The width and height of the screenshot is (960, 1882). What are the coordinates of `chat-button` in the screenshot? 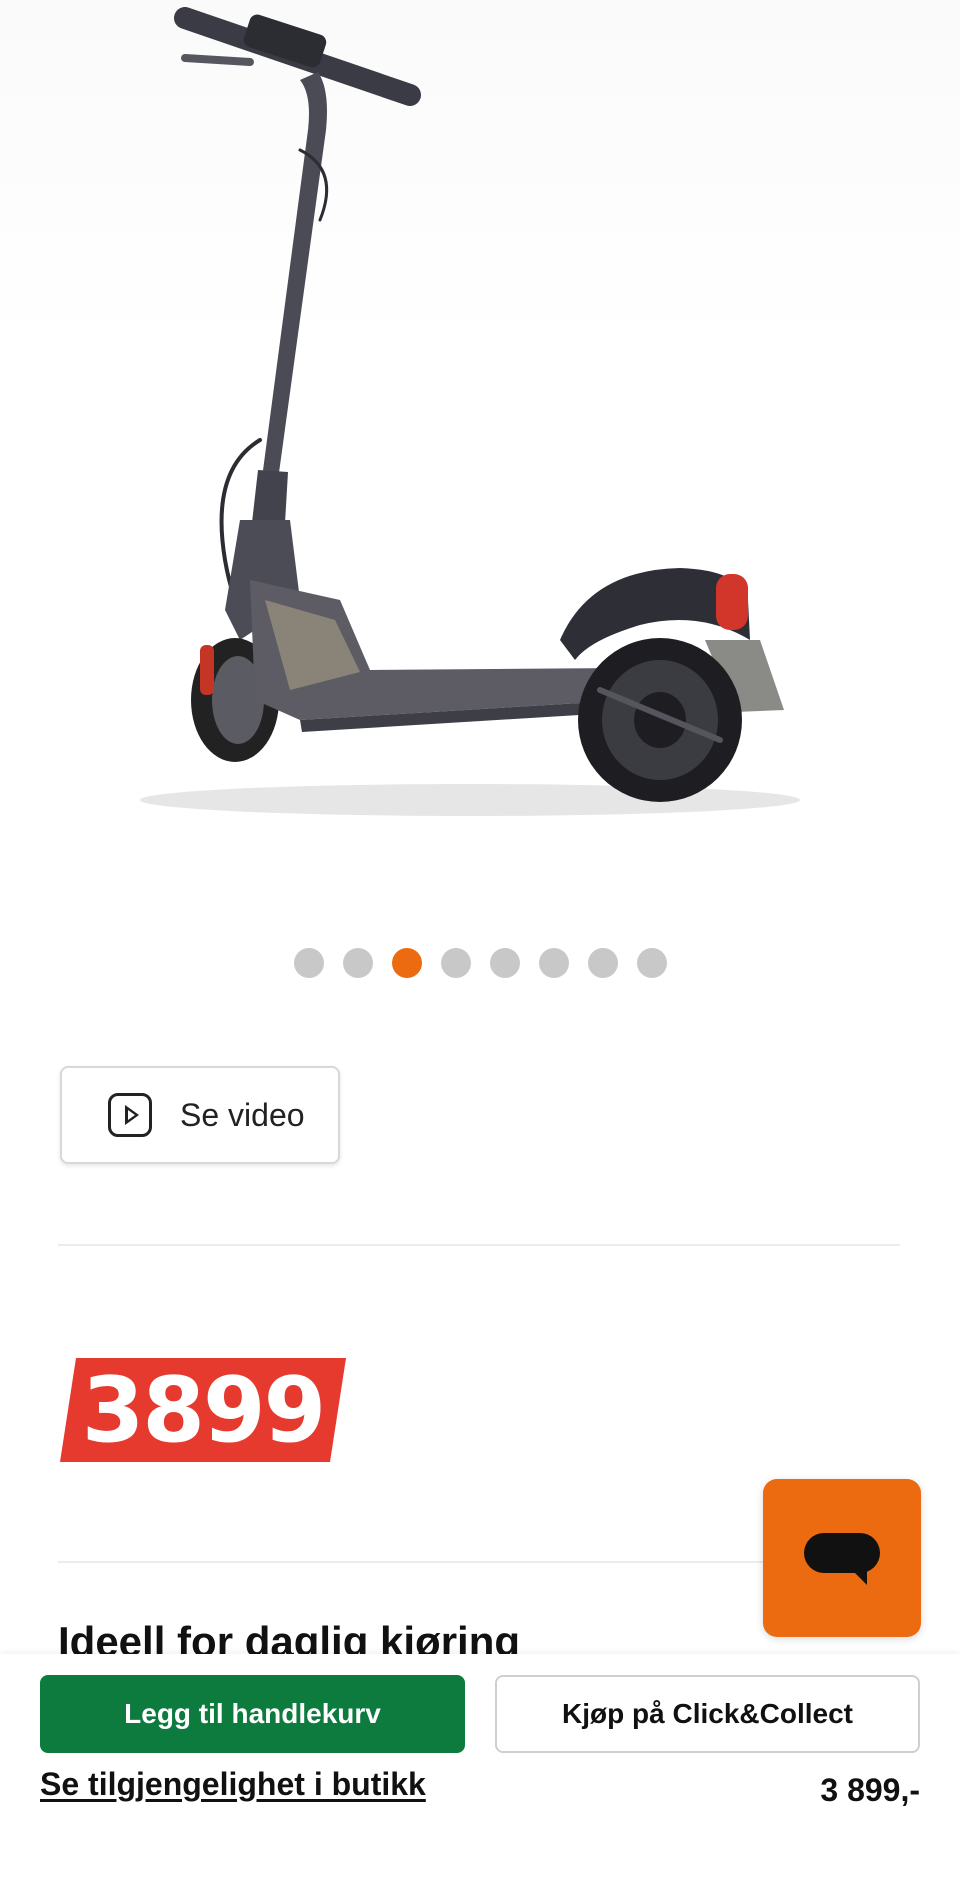 It's located at (842, 1558).